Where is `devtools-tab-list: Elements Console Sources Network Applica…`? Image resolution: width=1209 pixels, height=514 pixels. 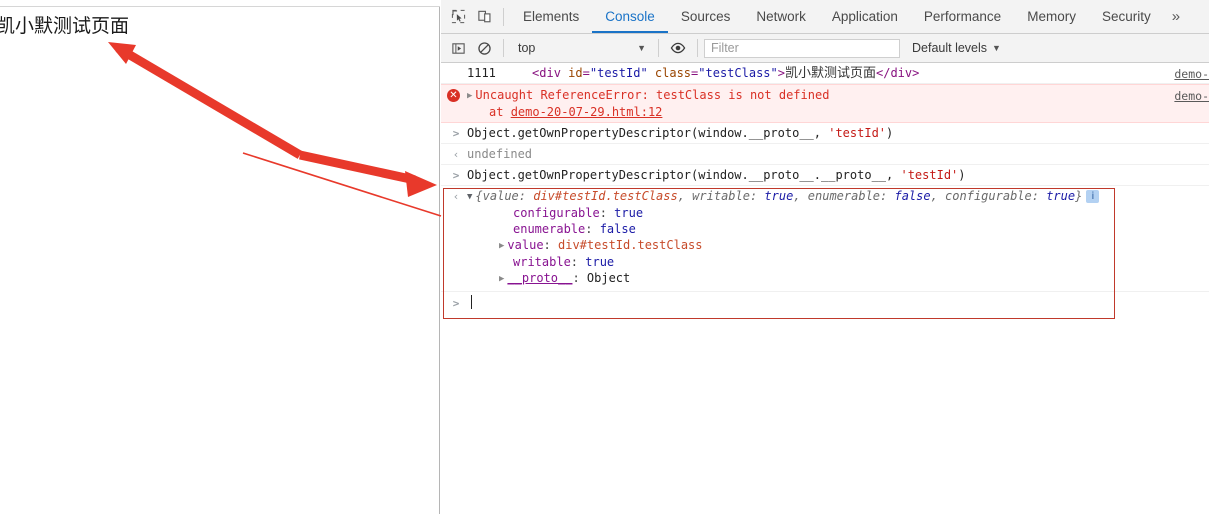
devtools-tab-list: Elements Console Sources Network Applica… is located at coordinates (849, 16).